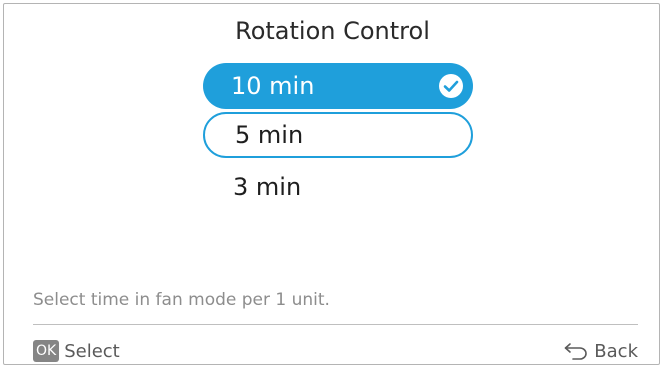 Image resolution: width=665 pixels, height=369 pixels. Describe the element at coordinates (576, 351) in the screenshot. I see `back-arrow-icon` at that location.